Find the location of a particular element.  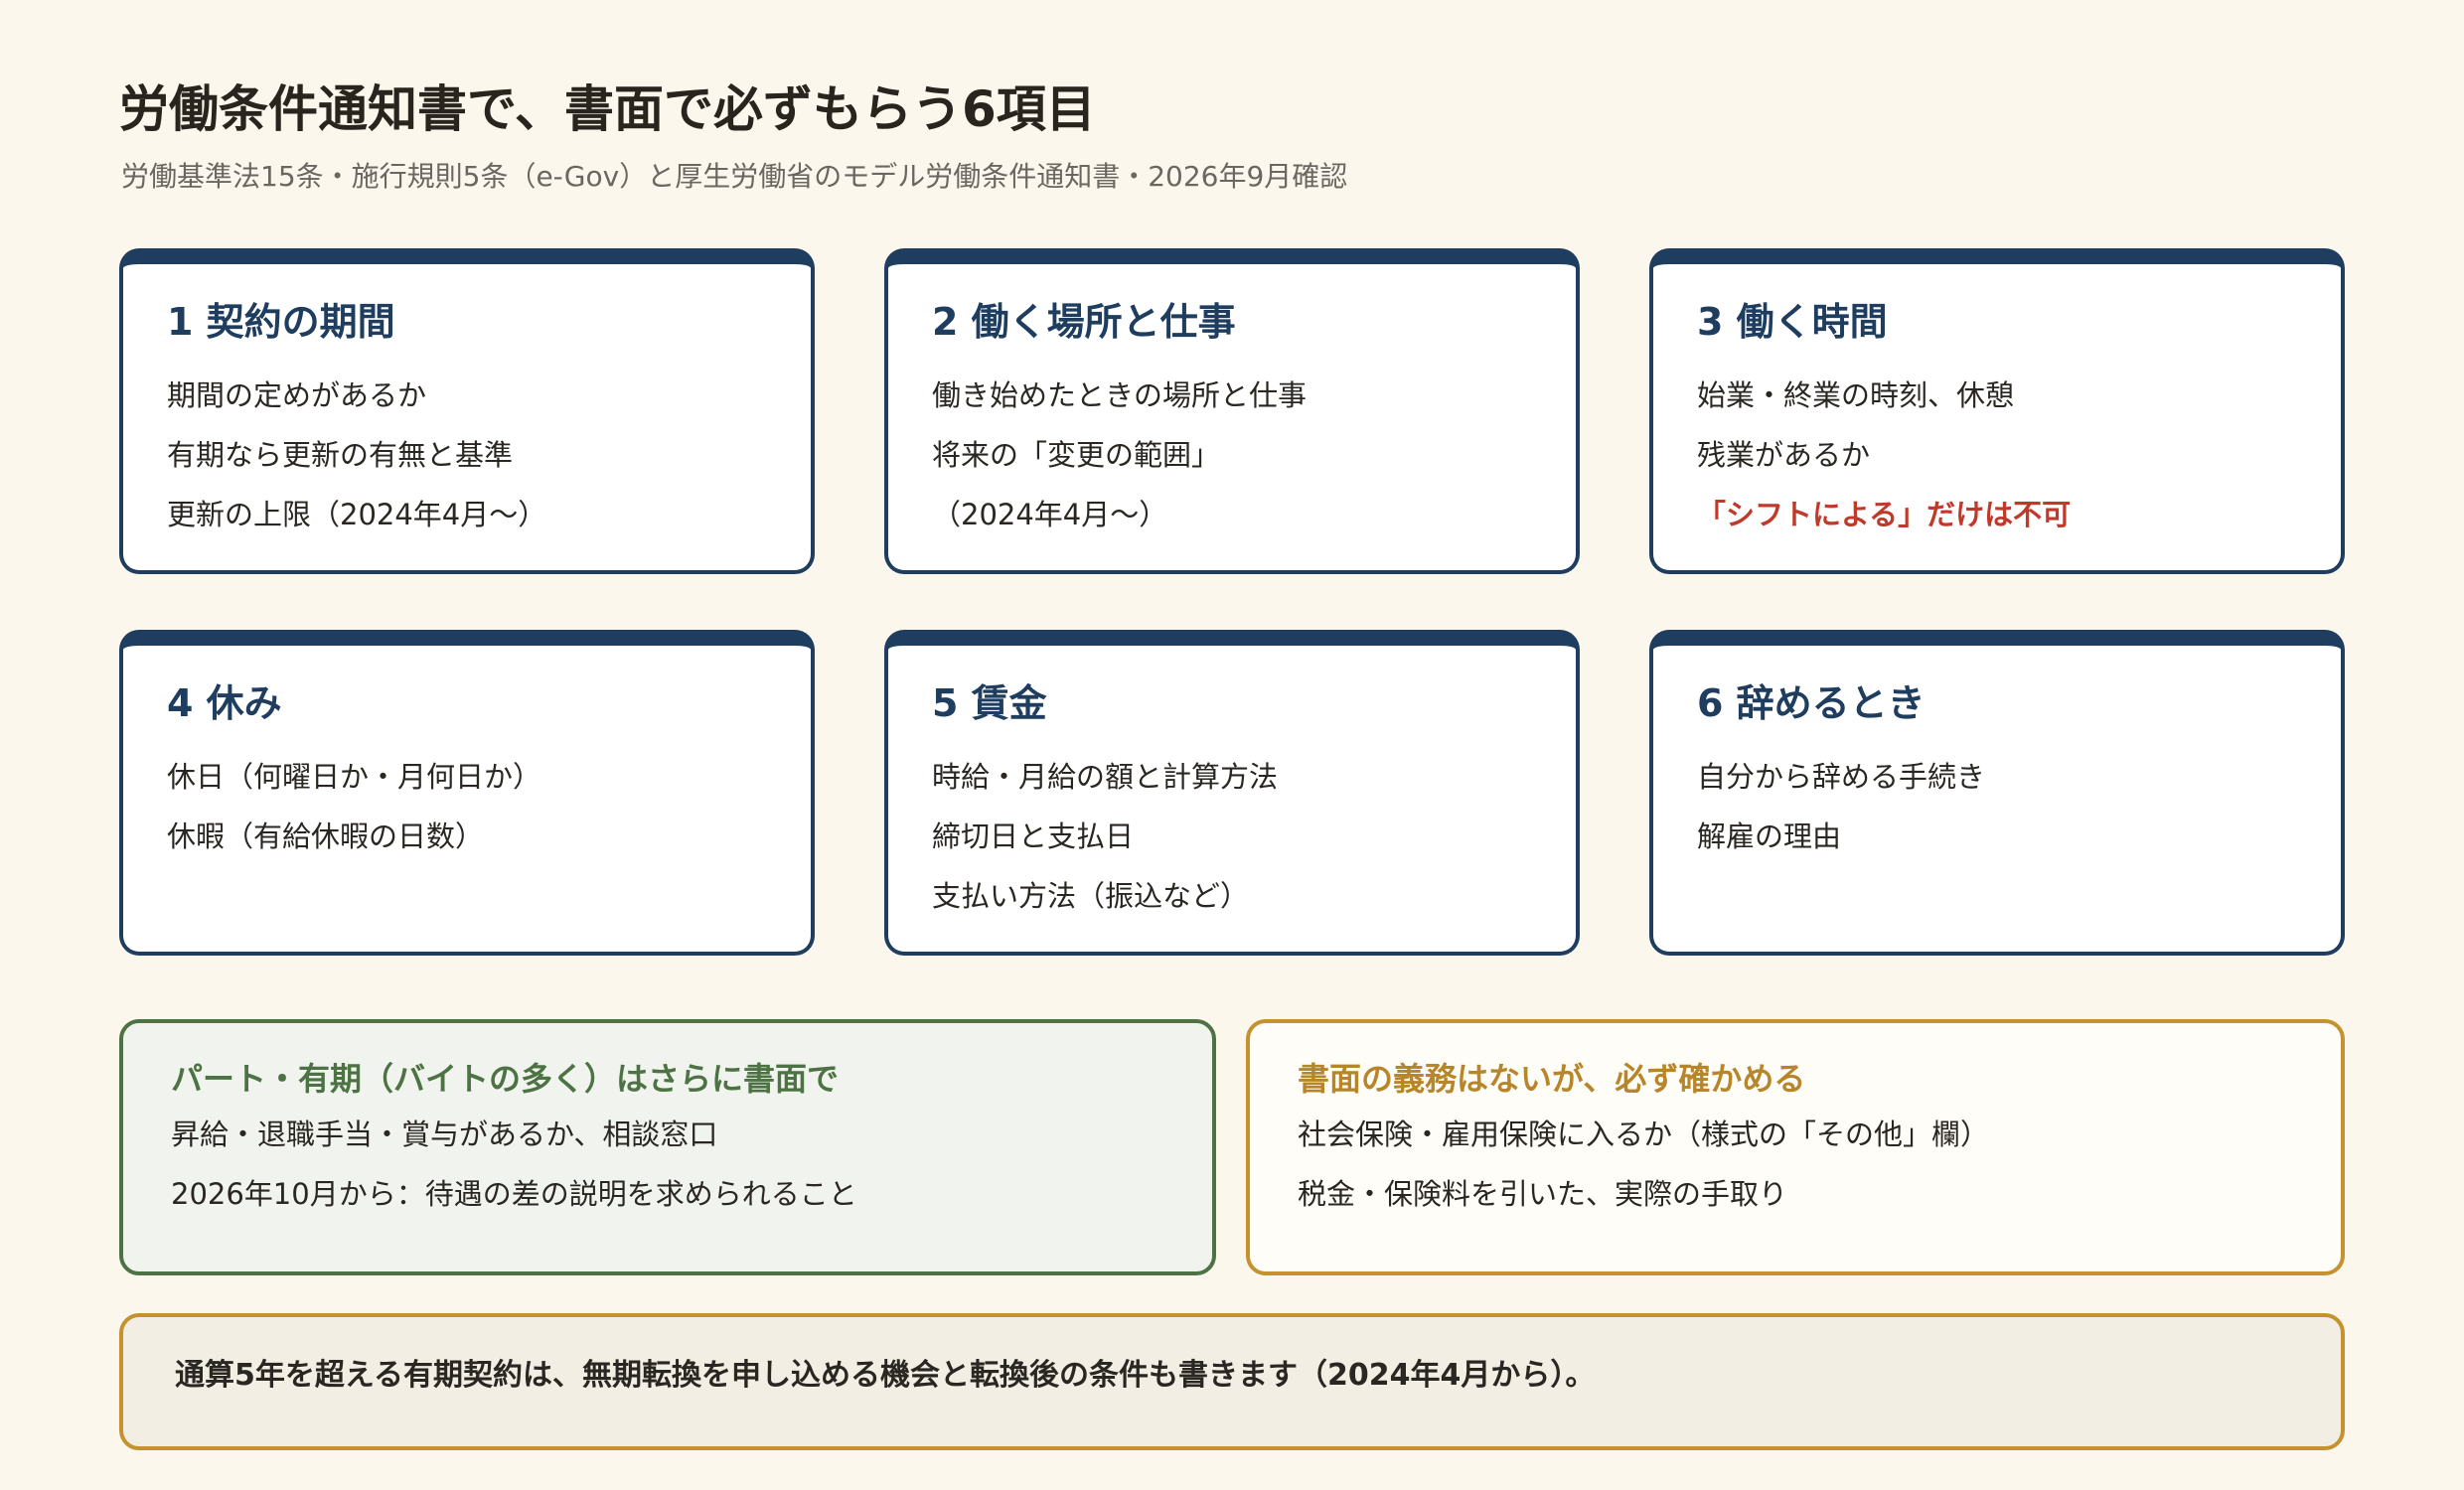

card-working-hours: 3 働く時間 始業・終業の時刻、休憩 残業があるか 「シフトによる」だけは不可 is located at coordinates (1997, 411).